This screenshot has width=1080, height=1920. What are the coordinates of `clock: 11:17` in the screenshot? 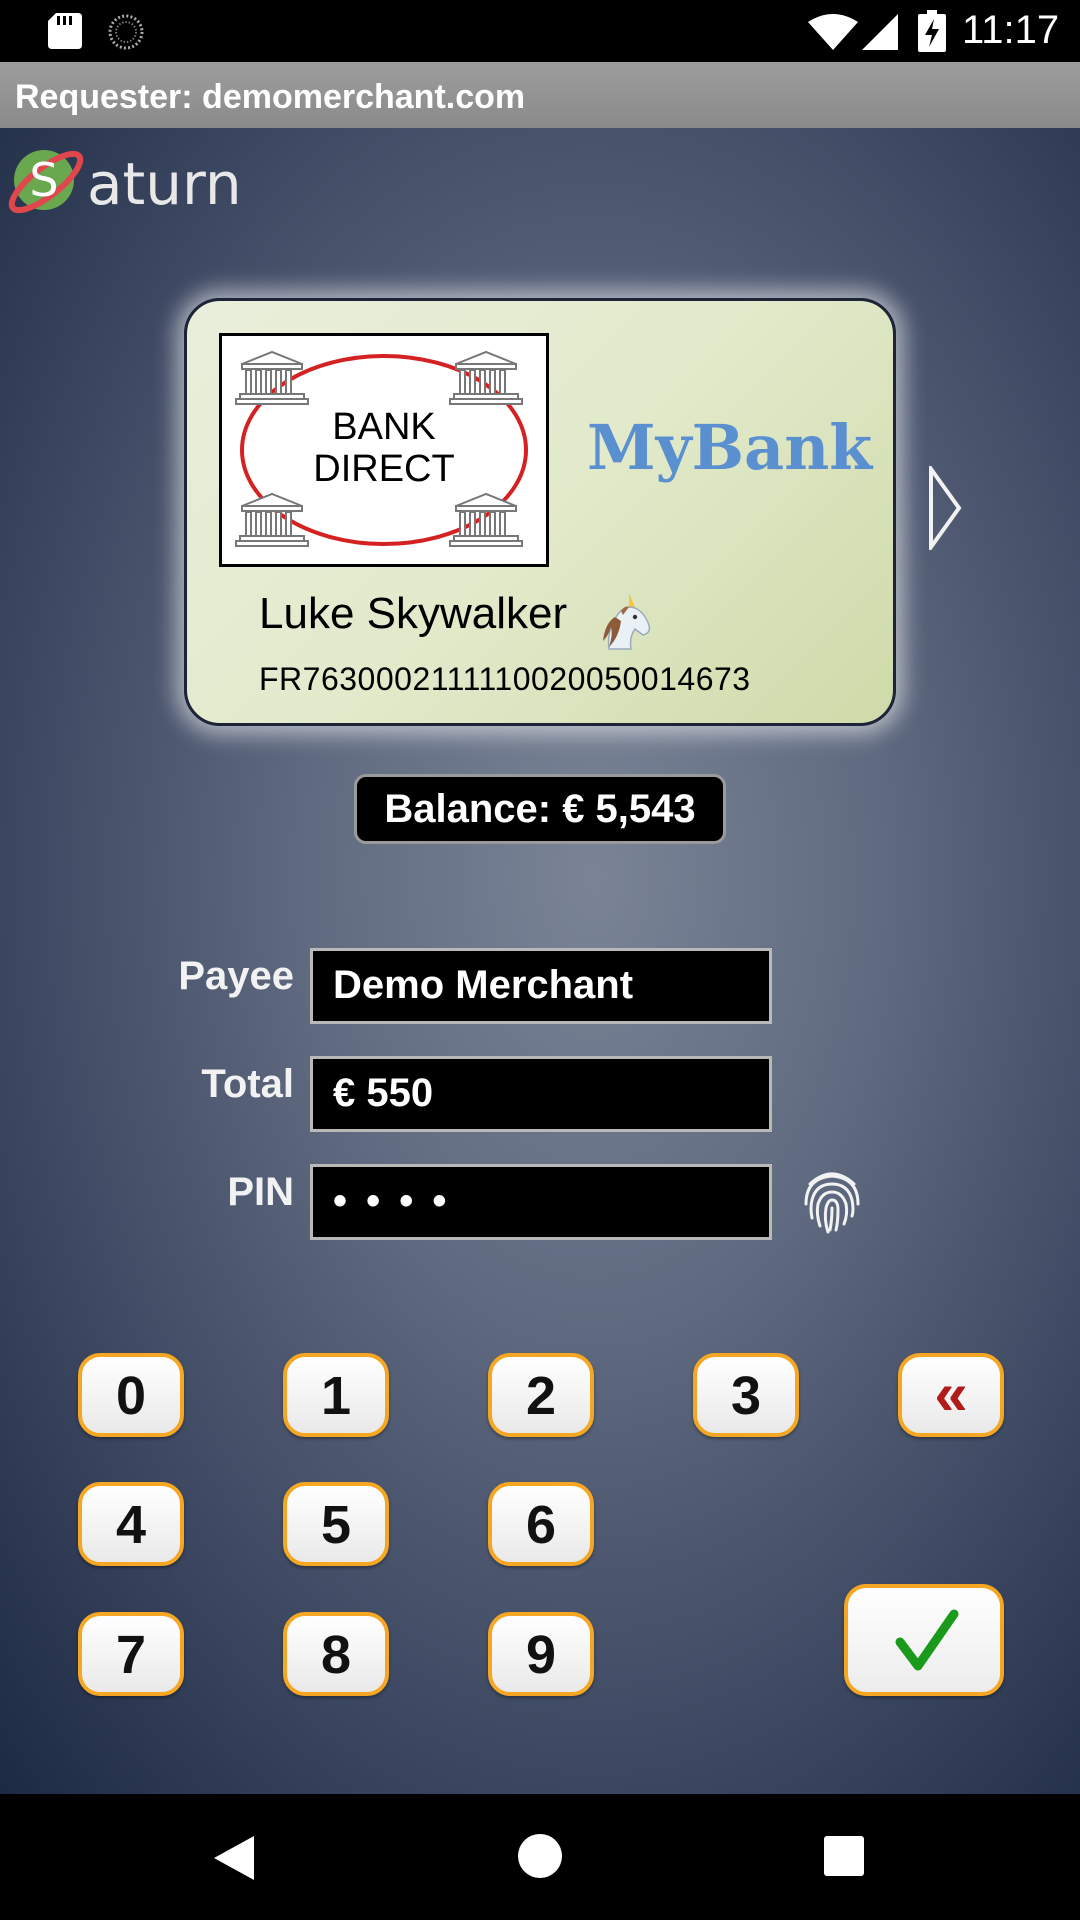 It's located at (1011, 30).